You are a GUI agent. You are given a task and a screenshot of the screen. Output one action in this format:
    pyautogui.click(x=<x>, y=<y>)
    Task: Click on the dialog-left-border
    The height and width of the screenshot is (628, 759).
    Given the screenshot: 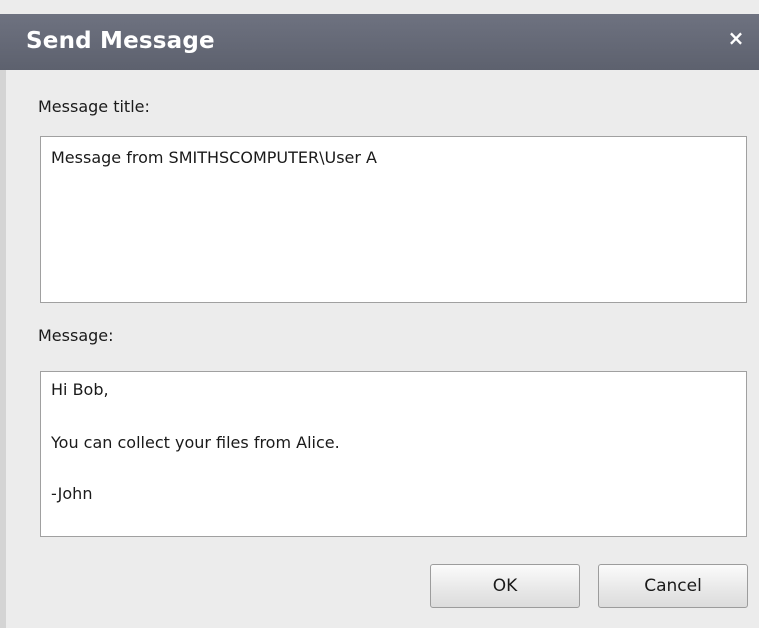 What is the action you would take?
    pyautogui.click(x=3, y=349)
    